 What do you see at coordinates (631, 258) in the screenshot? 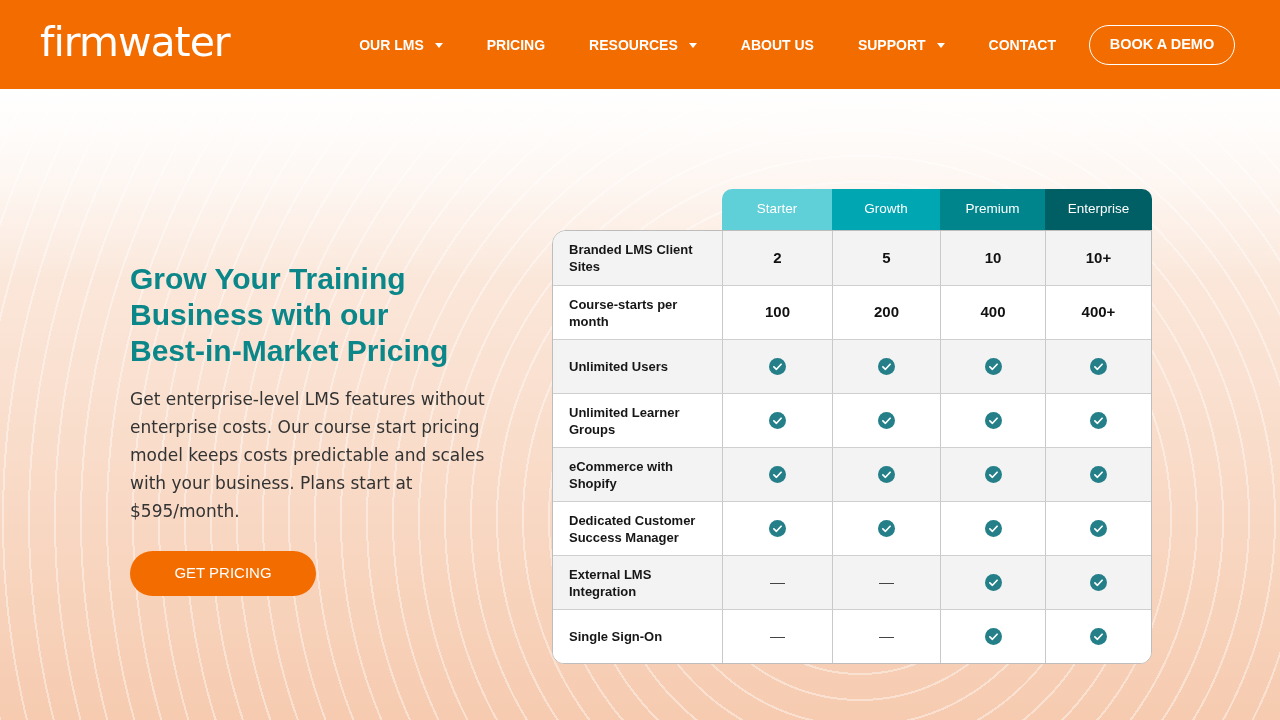
I see `feature-label: Branded LMS Client Sites` at bounding box center [631, 258].